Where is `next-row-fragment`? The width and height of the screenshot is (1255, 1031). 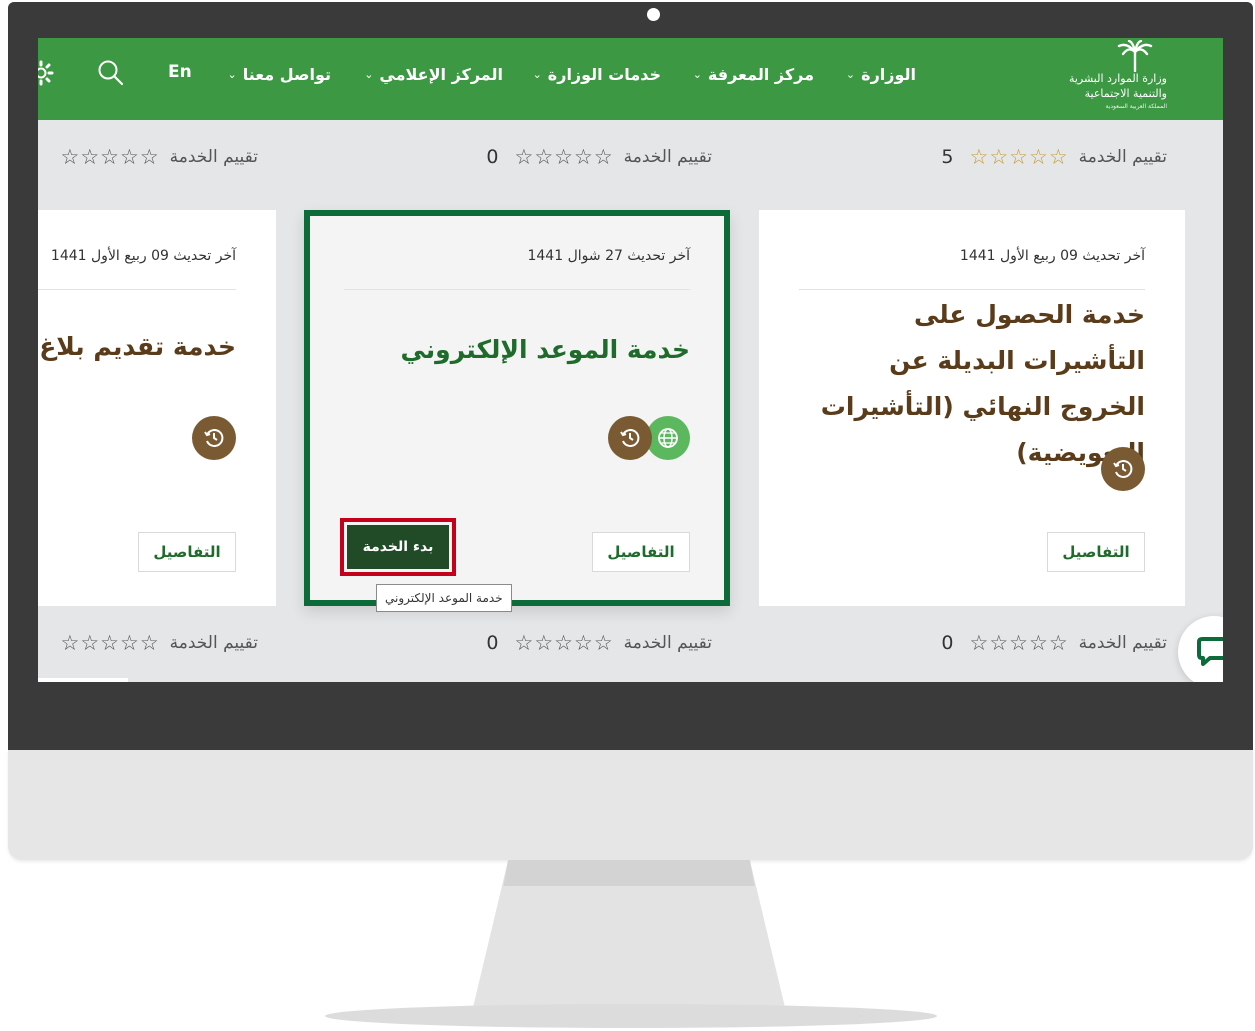
next-row-fragment is located at coordinates (83, 680).